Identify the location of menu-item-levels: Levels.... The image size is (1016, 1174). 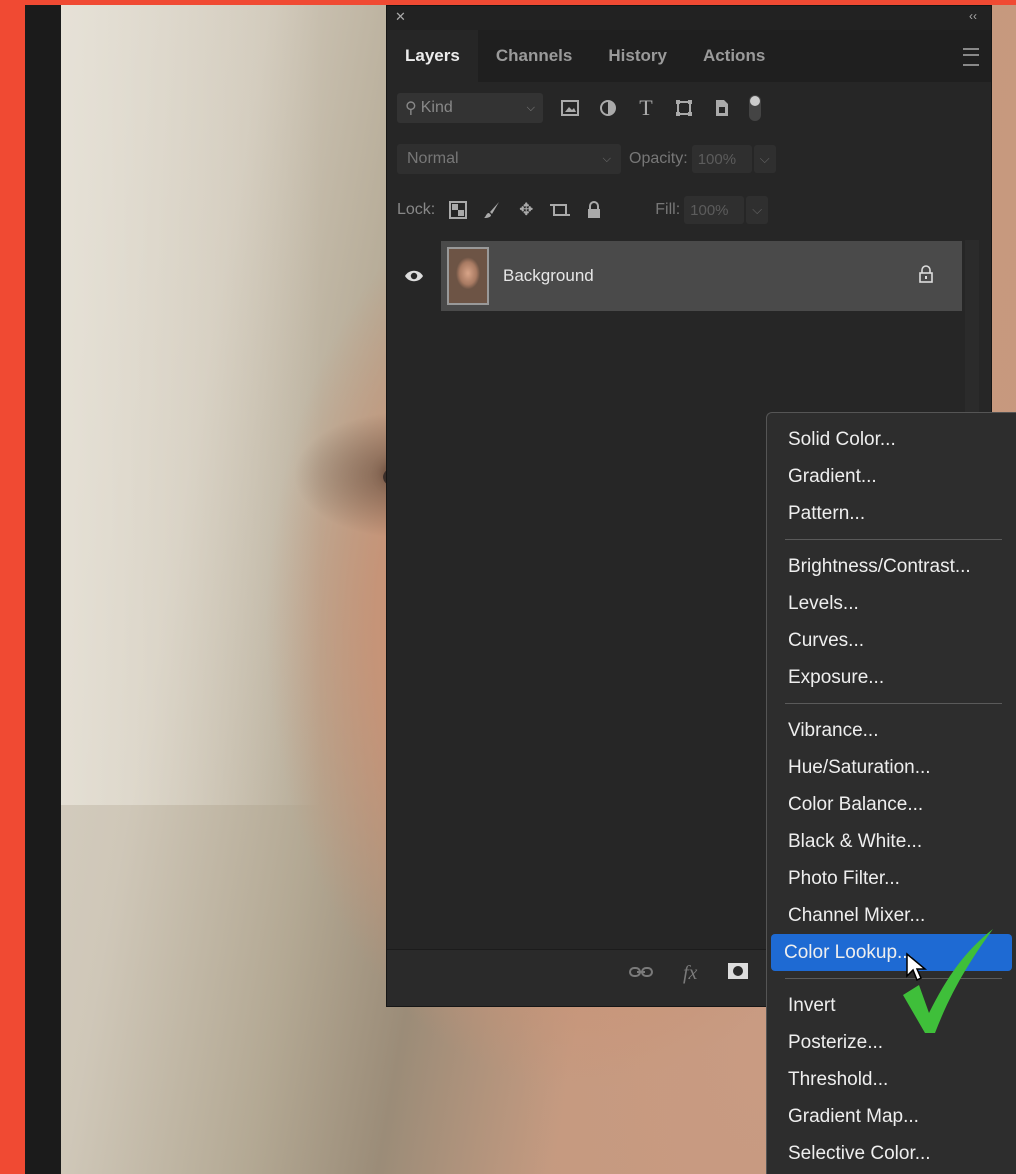
(891, 603).